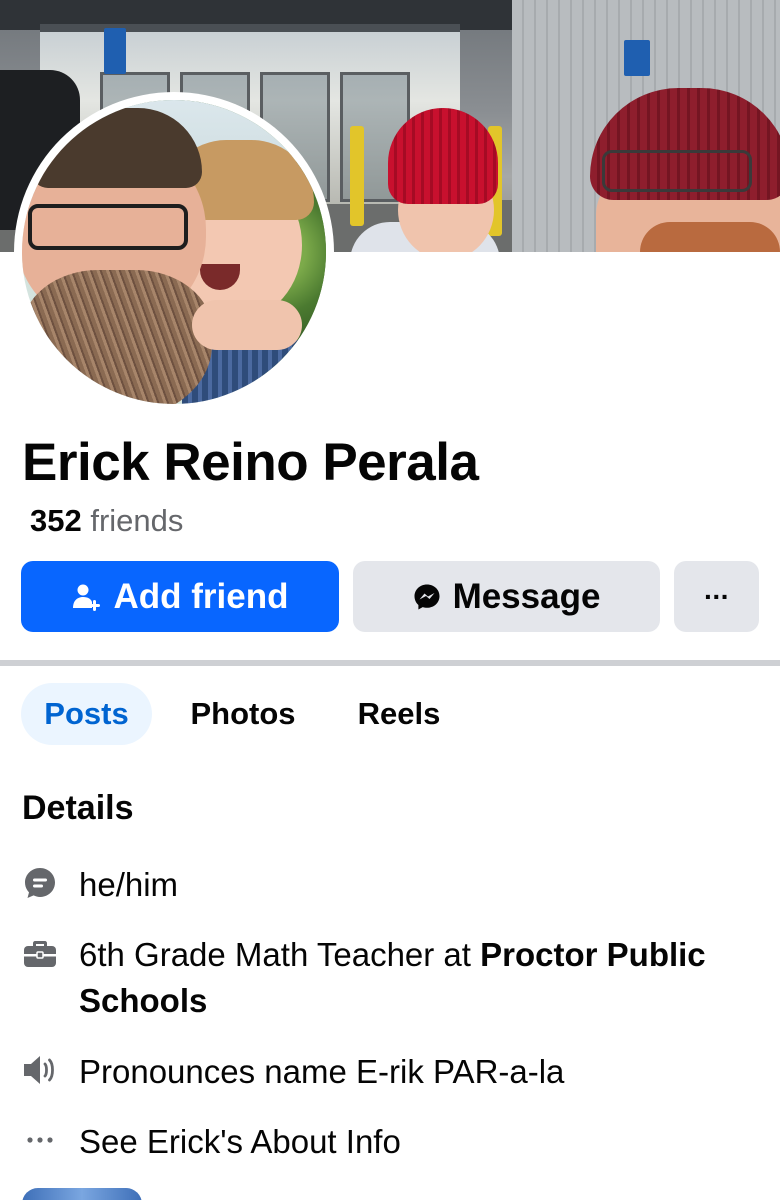 Image resolution: width=780 pixels, height=1200 pixels. Describe the element at coordinates (129, 884) in the screenshot. I see `detail-pronouns-text: he/him` at that location.